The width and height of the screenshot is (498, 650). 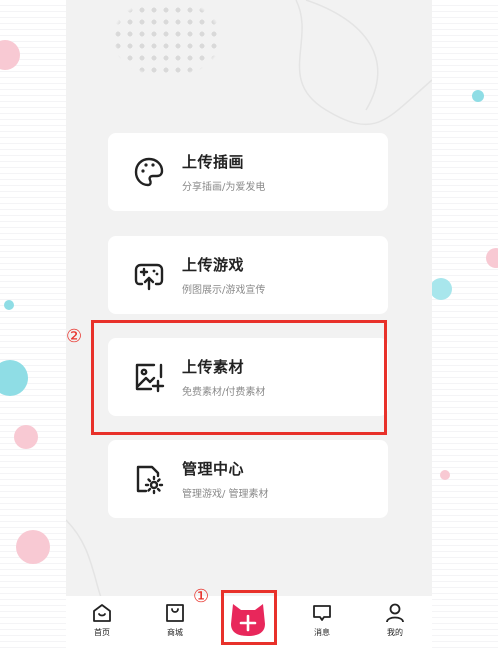 What do you see at coordinates (395, 613) in the screenshot?
I see `user-icon` at bounding box center [395, 613].